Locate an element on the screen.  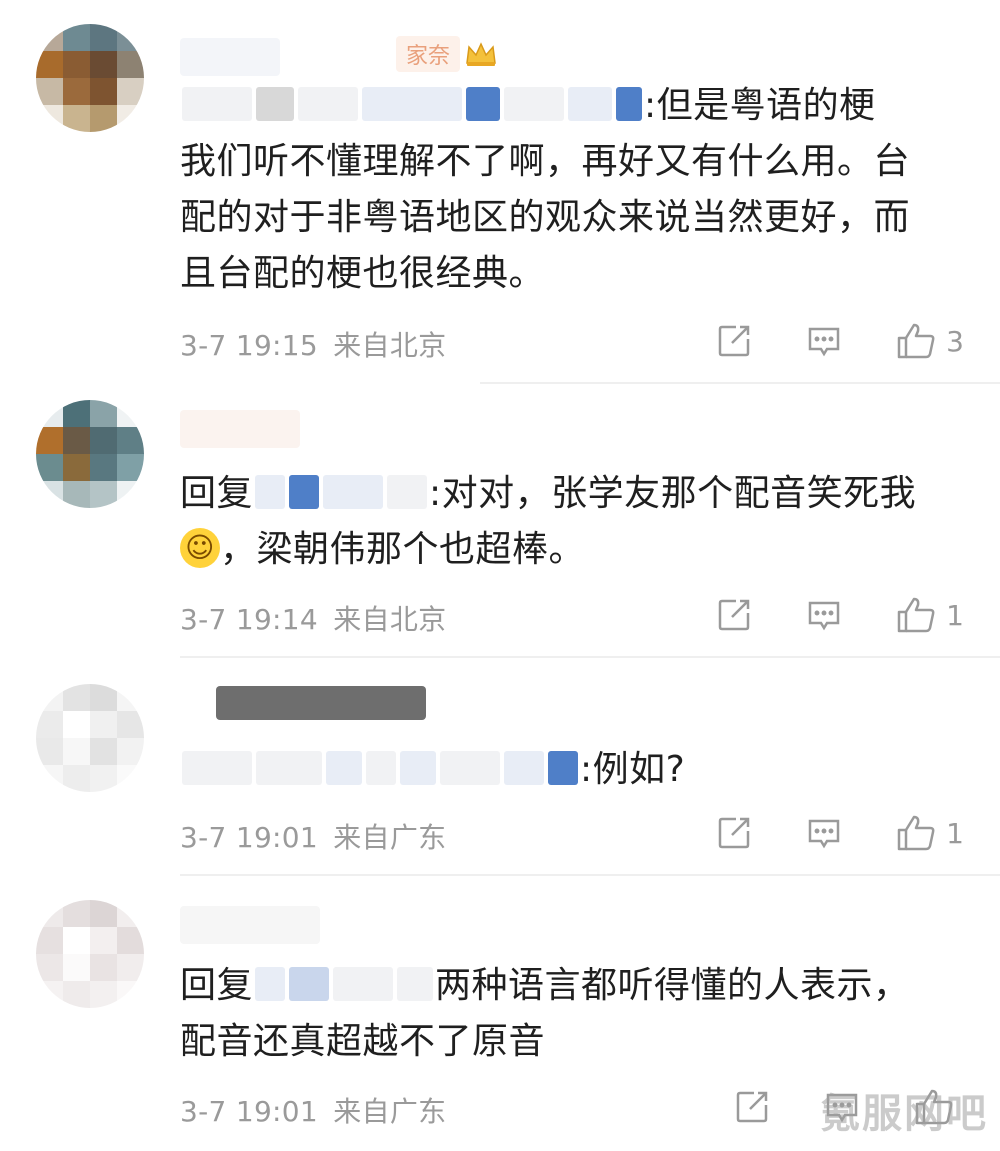
comment-meta: 3-7 19:15 来自北京 is located at coordinates (313, 344).